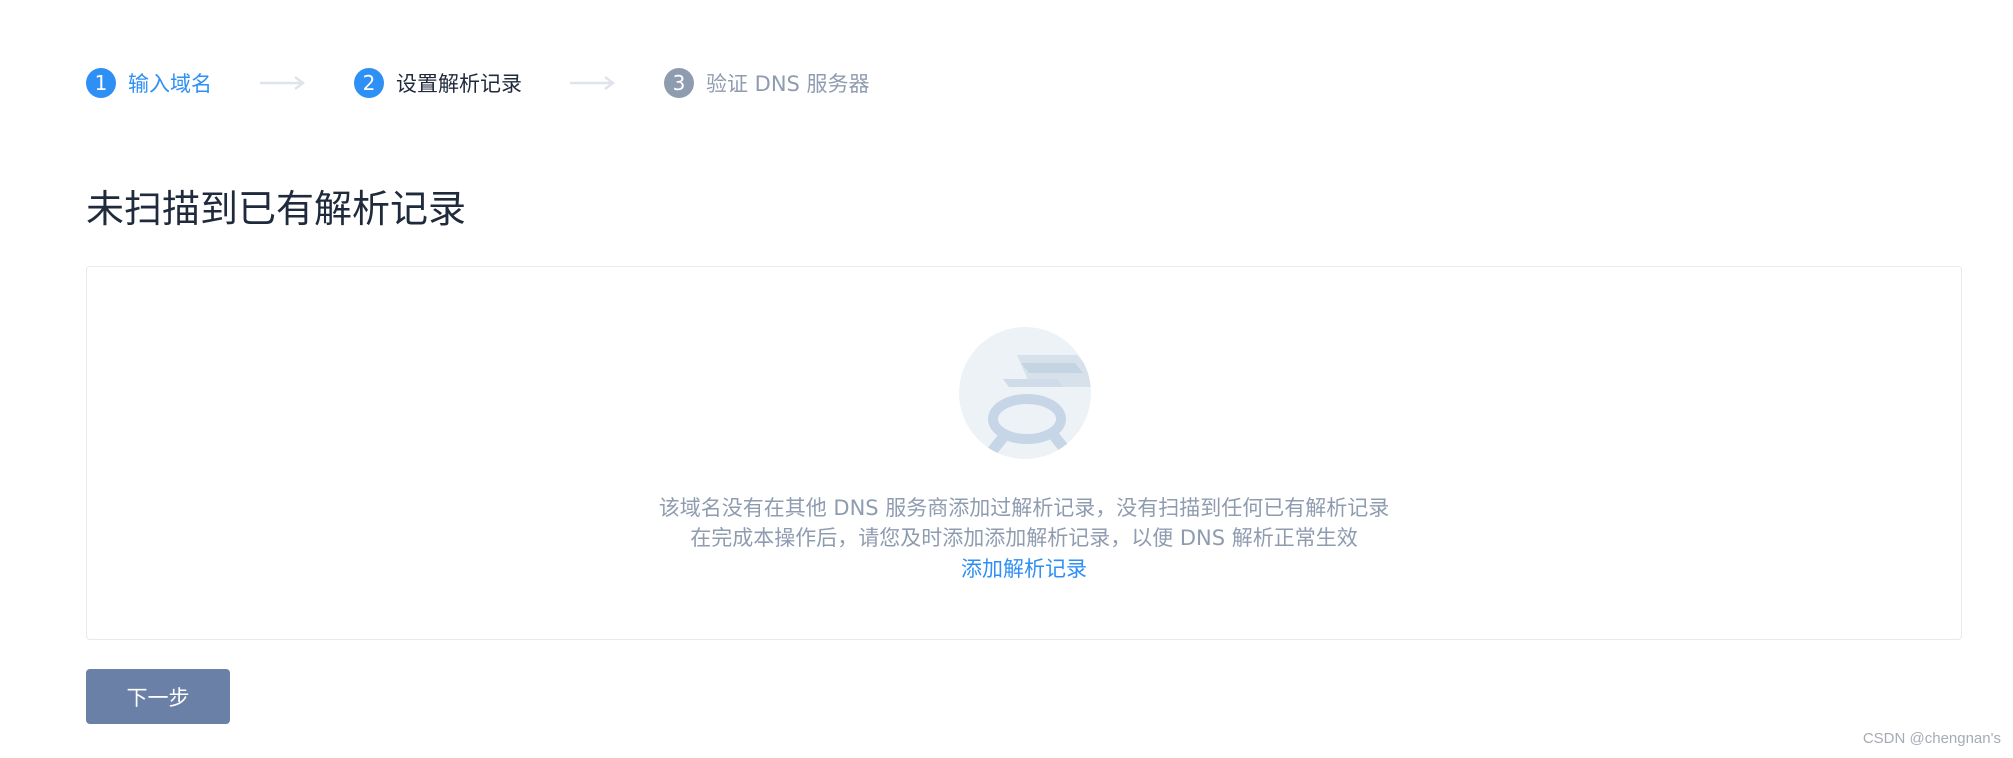  What do you see at coordinates (1024, 508) in the screenshot?
I see `empty-message-line-1: 该域名没有在其他 DNS 服务商添加过解析记录，没有扫描到任何已有解析记录` at bounding box center [1024, 508].